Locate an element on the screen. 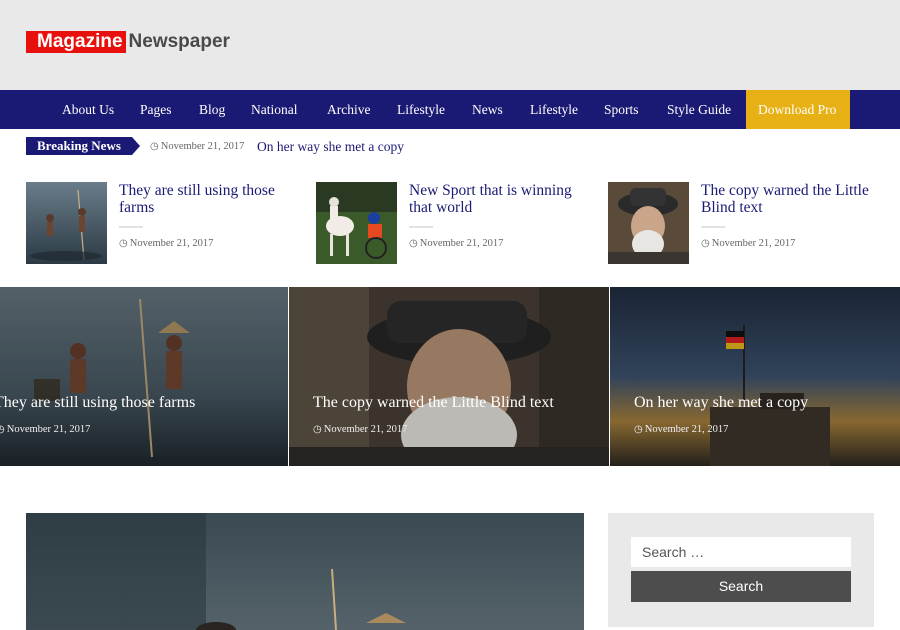 The image size is (900, 630). site-logo: Magazine Newspaper is located at coordinates (128, 42).